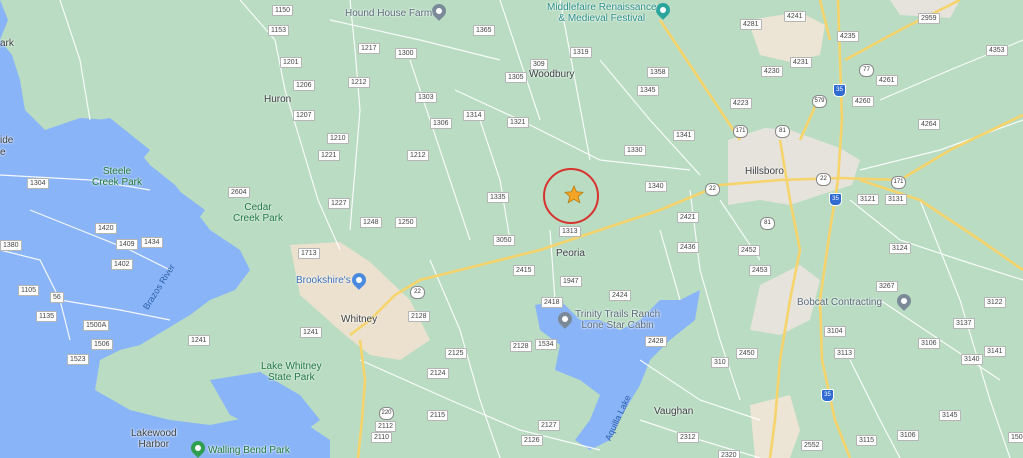 This screenshot has width=1023, height=458. I want to click on route-shield: 579, so click(819, 101).